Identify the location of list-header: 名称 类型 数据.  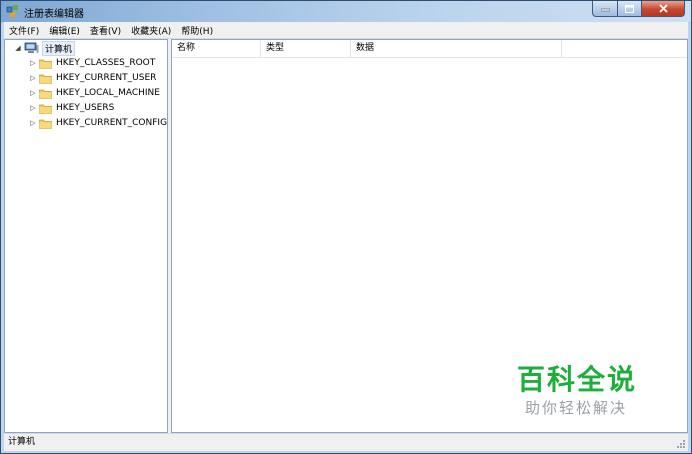
(429, 49).